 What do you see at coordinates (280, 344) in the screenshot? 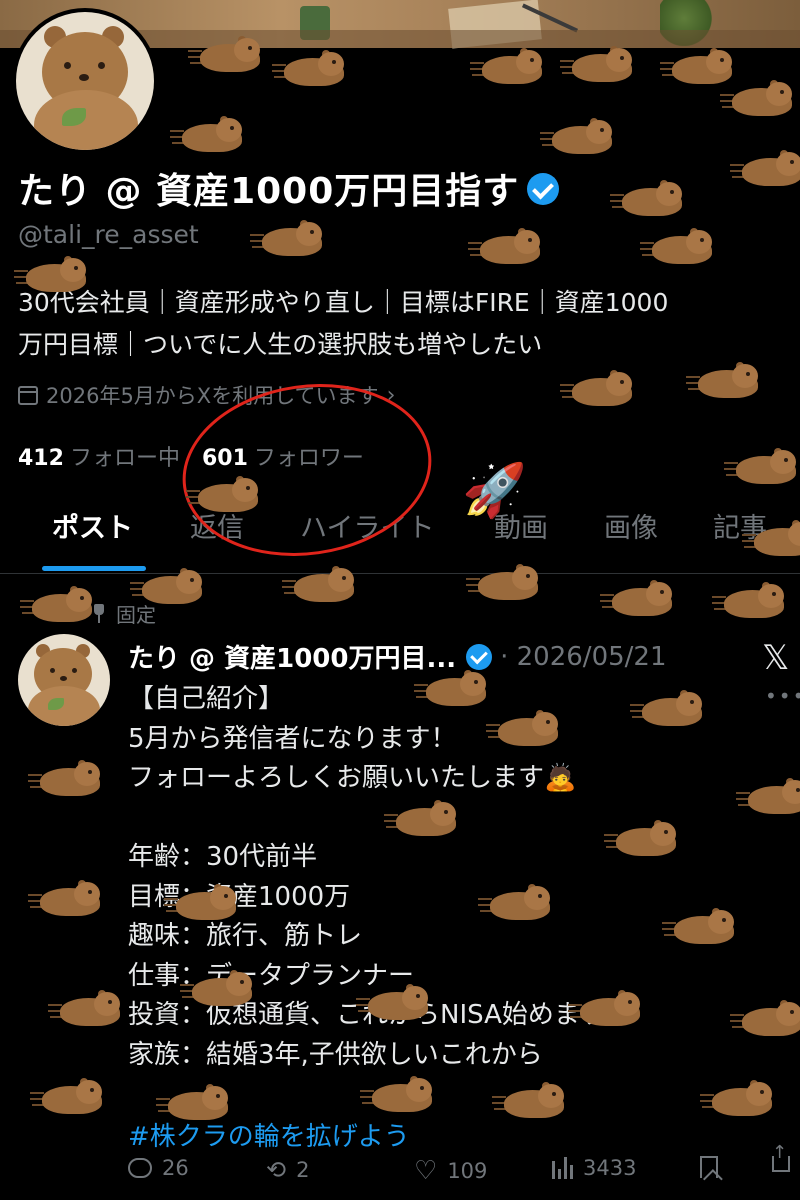
I see `bio-line: 万円目標｜ついでに人生の選択肢も増やしたい` at bounding box center [280, 344].